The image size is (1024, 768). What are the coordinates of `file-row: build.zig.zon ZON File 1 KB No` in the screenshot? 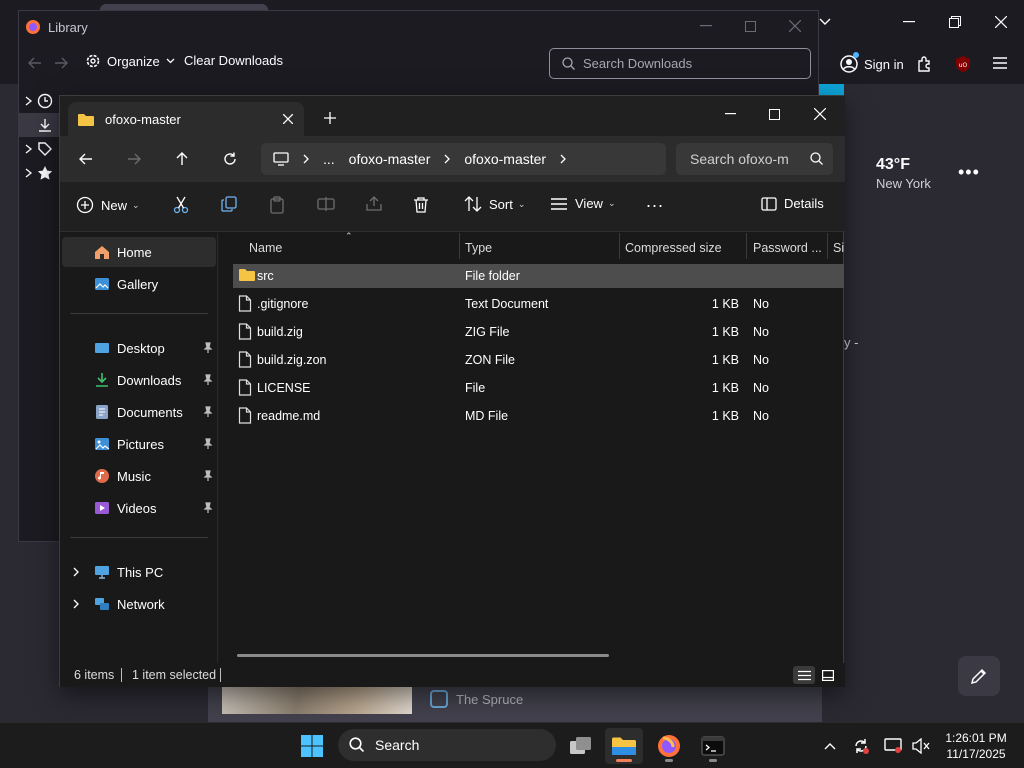 It's located at (538, 360).